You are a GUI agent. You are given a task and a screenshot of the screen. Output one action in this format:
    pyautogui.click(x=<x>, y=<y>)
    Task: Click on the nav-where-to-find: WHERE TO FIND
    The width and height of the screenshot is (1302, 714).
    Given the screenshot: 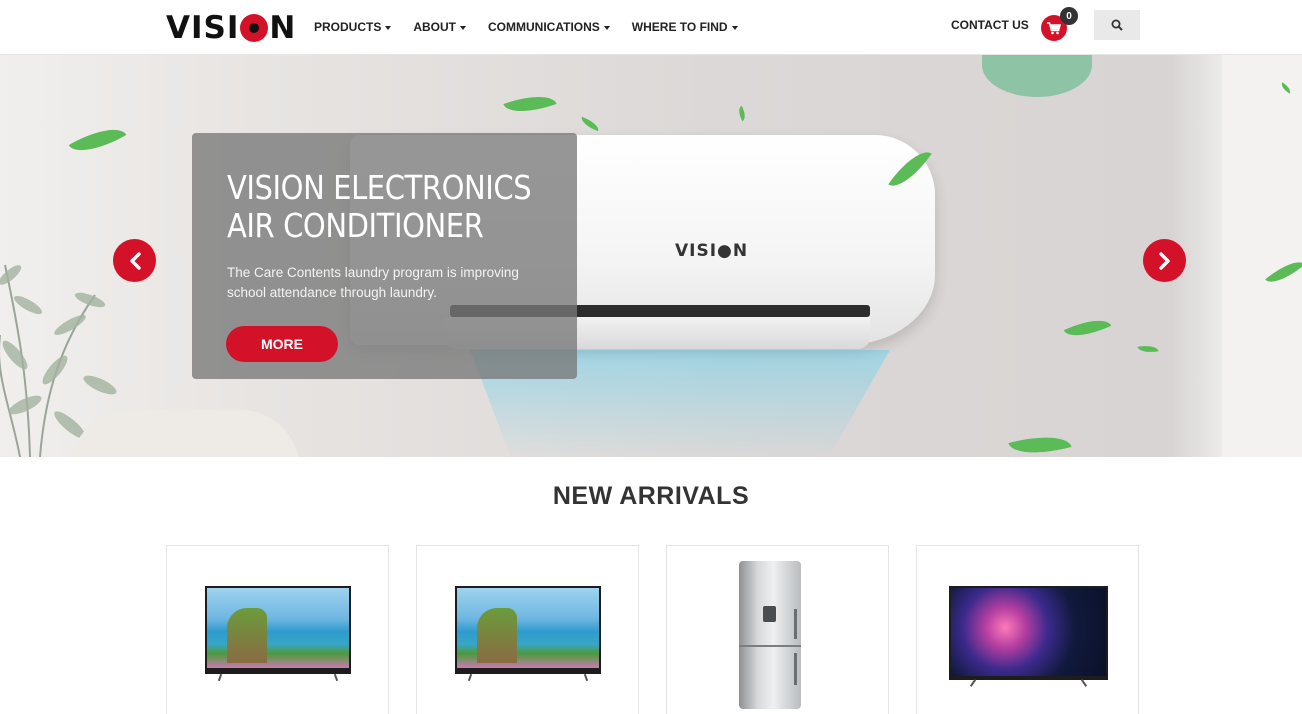 What is the action you would take?
    pyautogui.click(x=685, y=27)
    